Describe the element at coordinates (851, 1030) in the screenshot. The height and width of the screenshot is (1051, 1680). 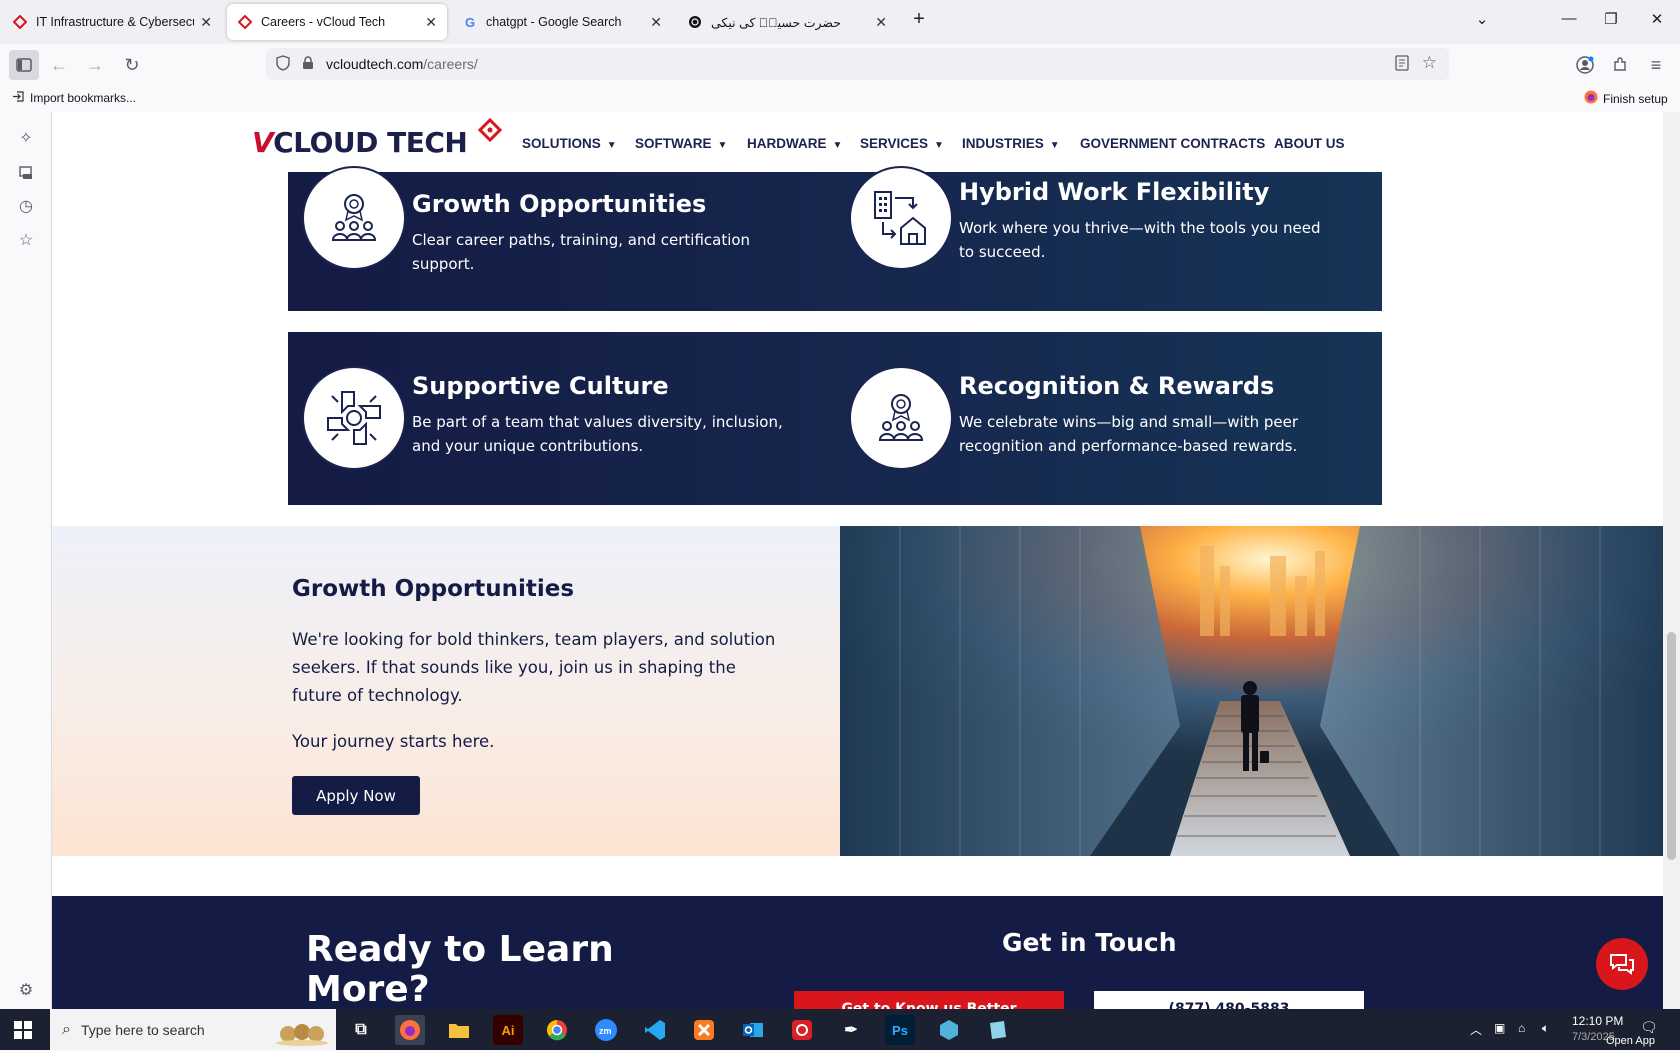
I see `pen-tool-icon: ✒` at that location.